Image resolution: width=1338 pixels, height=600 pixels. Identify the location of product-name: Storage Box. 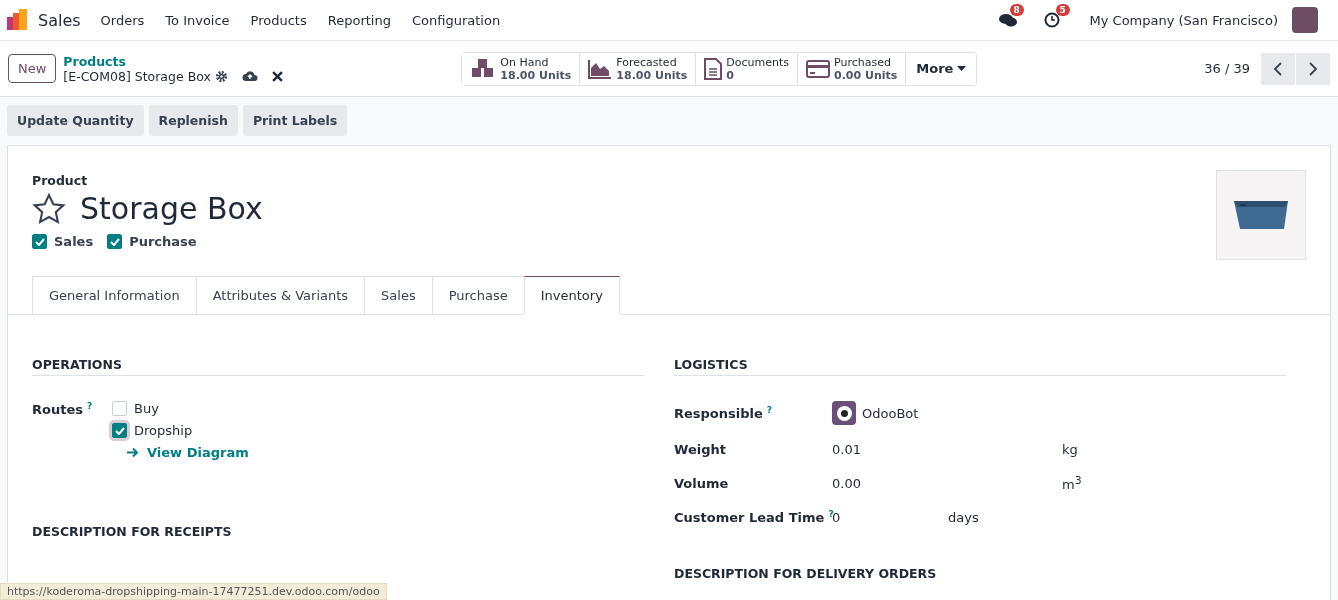
(171, 208).